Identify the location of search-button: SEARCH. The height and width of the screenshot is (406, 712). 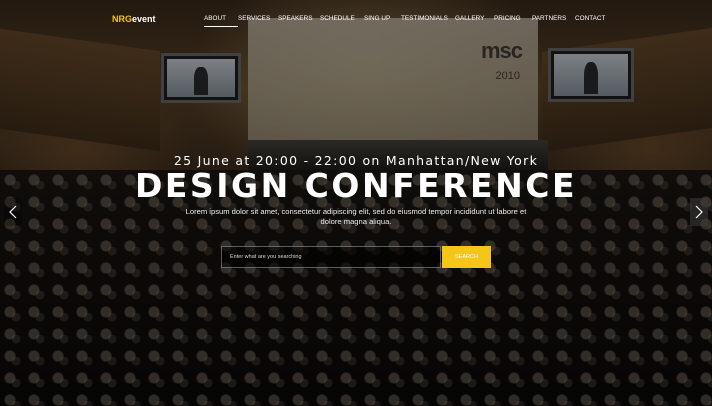
(466, 257).